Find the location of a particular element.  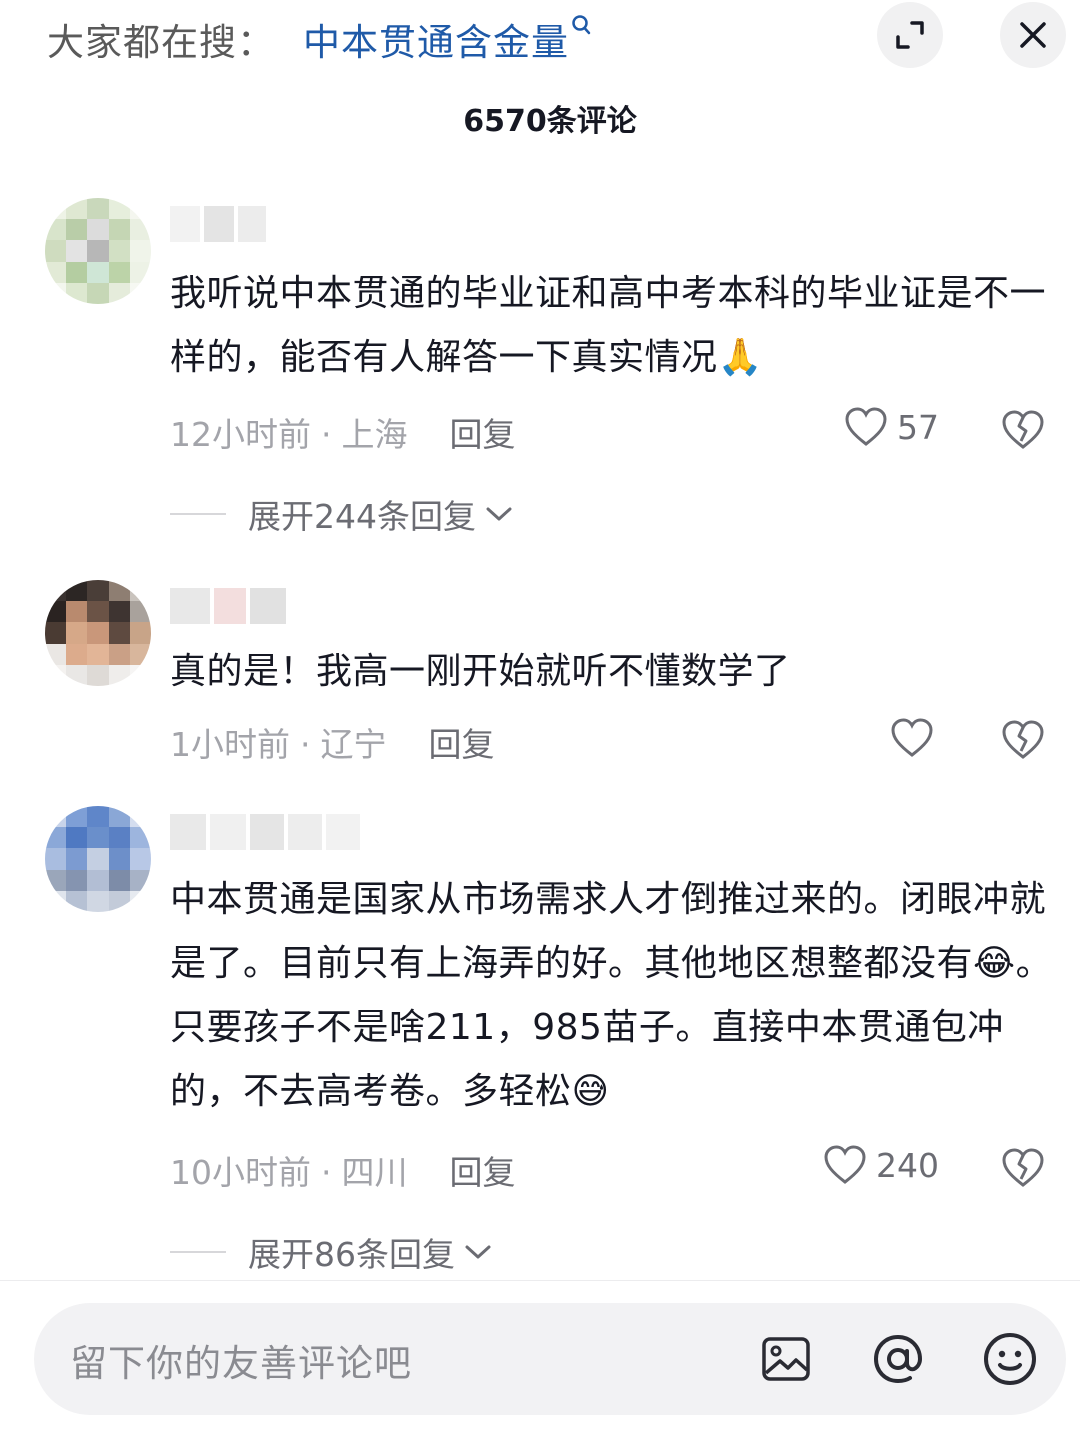

comment-location: 上海 is located at coordinates (374, 434).